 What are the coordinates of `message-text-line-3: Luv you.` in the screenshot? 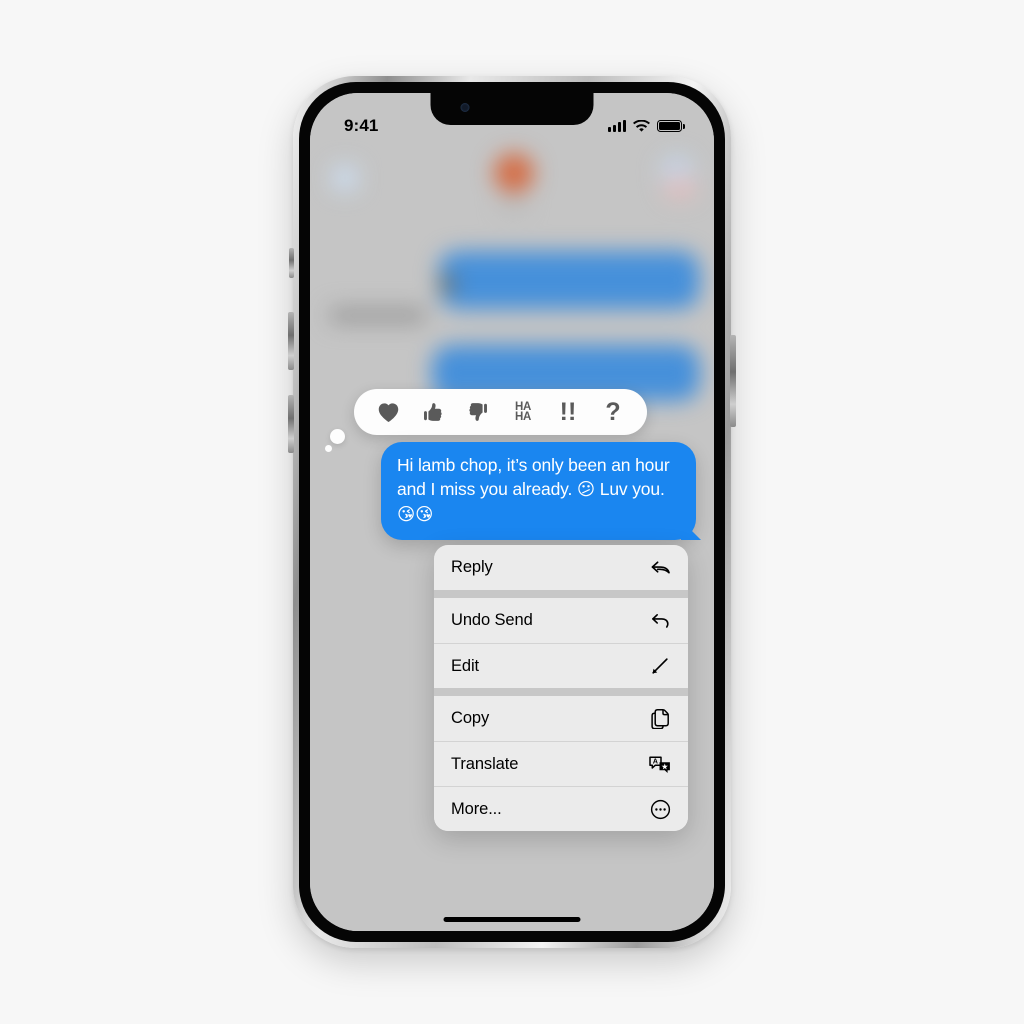 It's located at (632, 489).